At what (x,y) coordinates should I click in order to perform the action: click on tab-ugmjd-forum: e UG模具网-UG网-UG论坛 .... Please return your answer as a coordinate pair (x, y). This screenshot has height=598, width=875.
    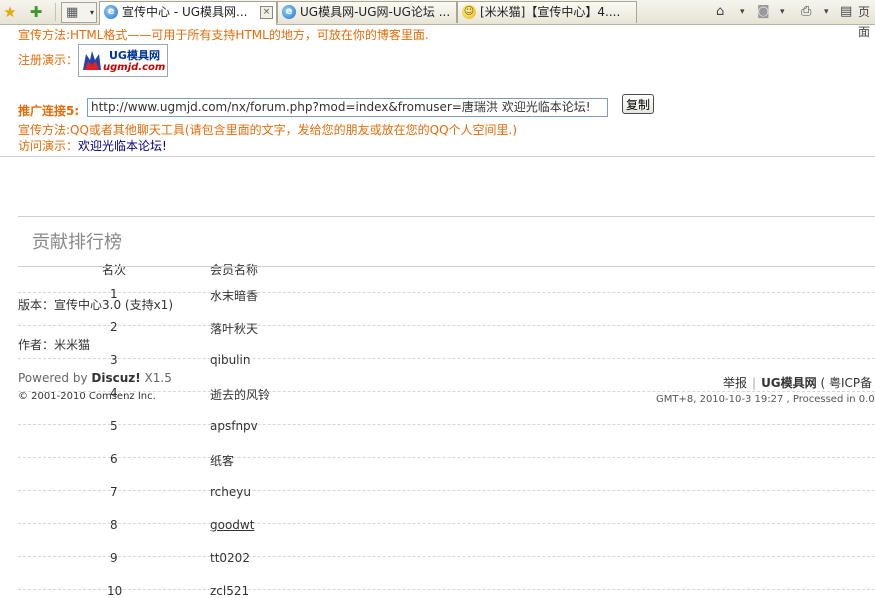
    Looking at the image, I should click on (367, 12).